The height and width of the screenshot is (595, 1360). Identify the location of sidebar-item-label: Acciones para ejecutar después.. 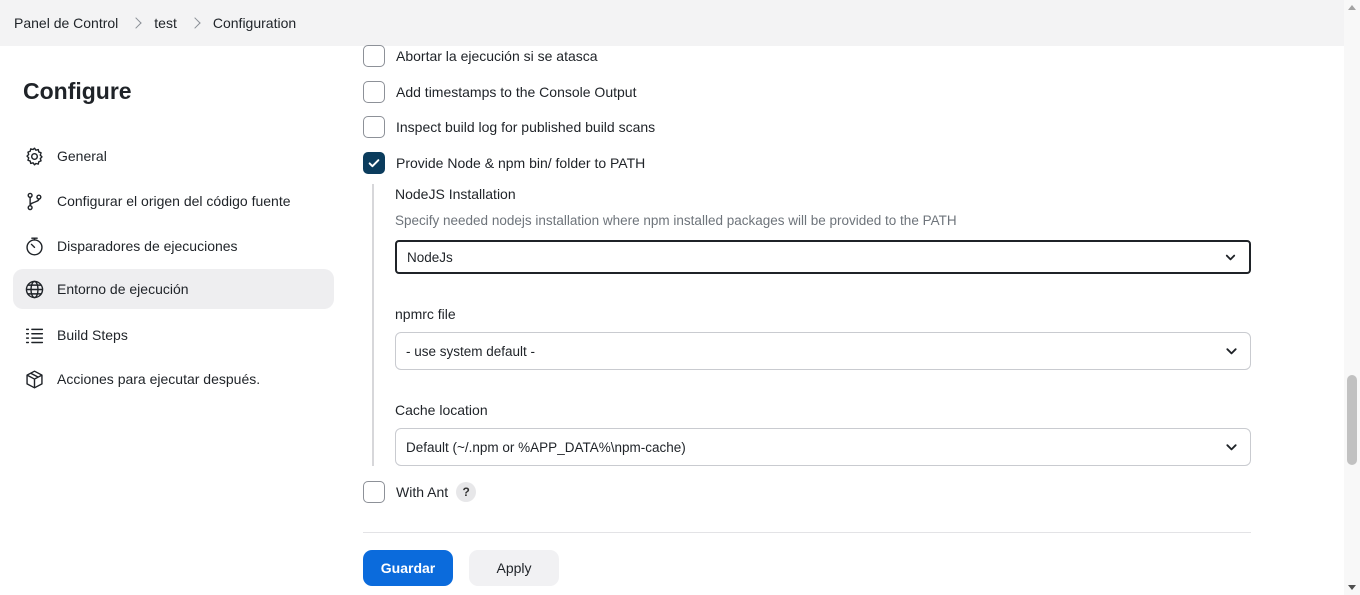
(159, 379).